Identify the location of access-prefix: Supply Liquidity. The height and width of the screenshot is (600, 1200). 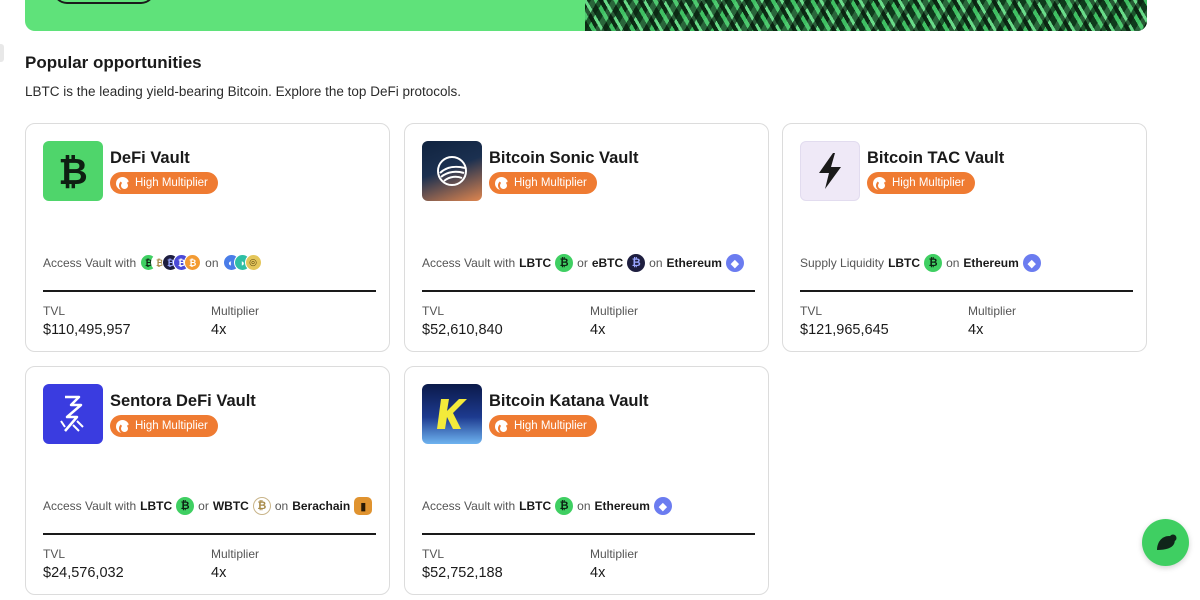
(842, 263).